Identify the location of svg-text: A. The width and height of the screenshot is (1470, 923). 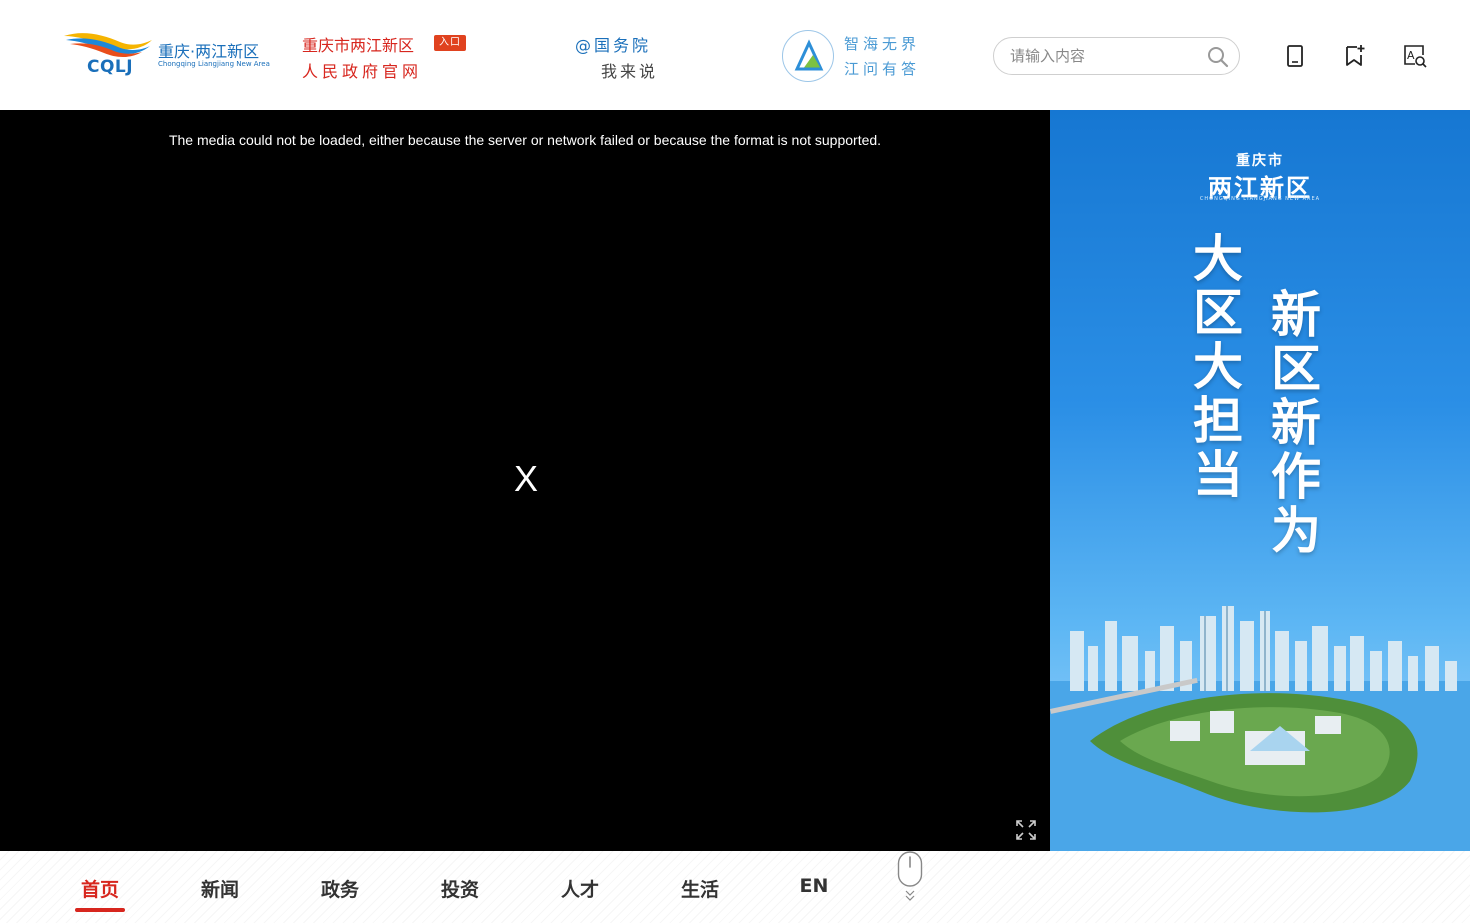
(1411, 55).